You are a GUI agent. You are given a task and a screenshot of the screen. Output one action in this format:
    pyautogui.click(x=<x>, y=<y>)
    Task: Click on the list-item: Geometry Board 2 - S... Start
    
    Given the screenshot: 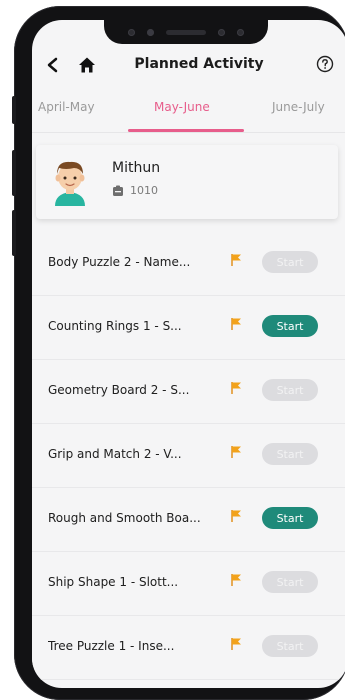 What is the action you would take?
    pyautogui.click(x=188, y=392)
    